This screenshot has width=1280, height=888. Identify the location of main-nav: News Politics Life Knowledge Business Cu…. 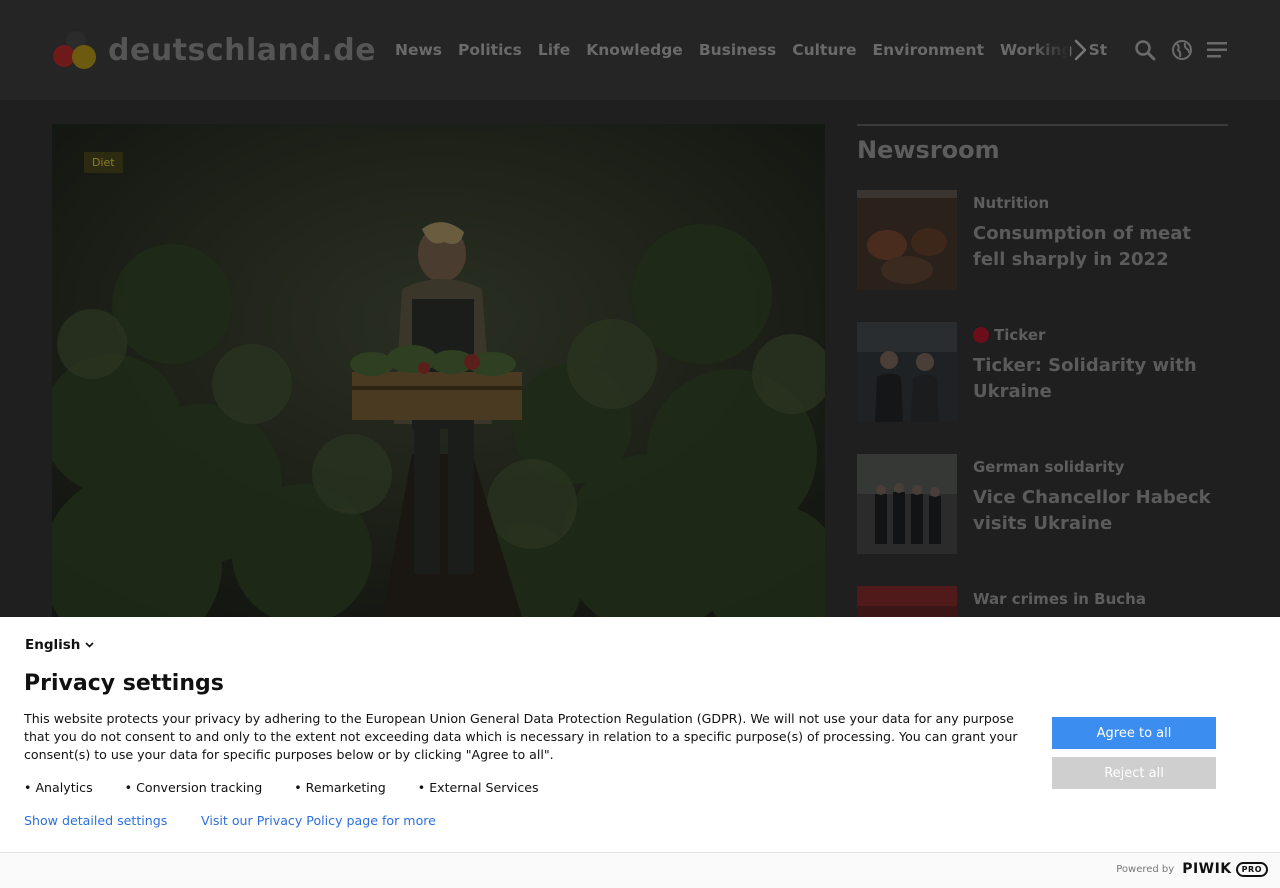
(759, 50).